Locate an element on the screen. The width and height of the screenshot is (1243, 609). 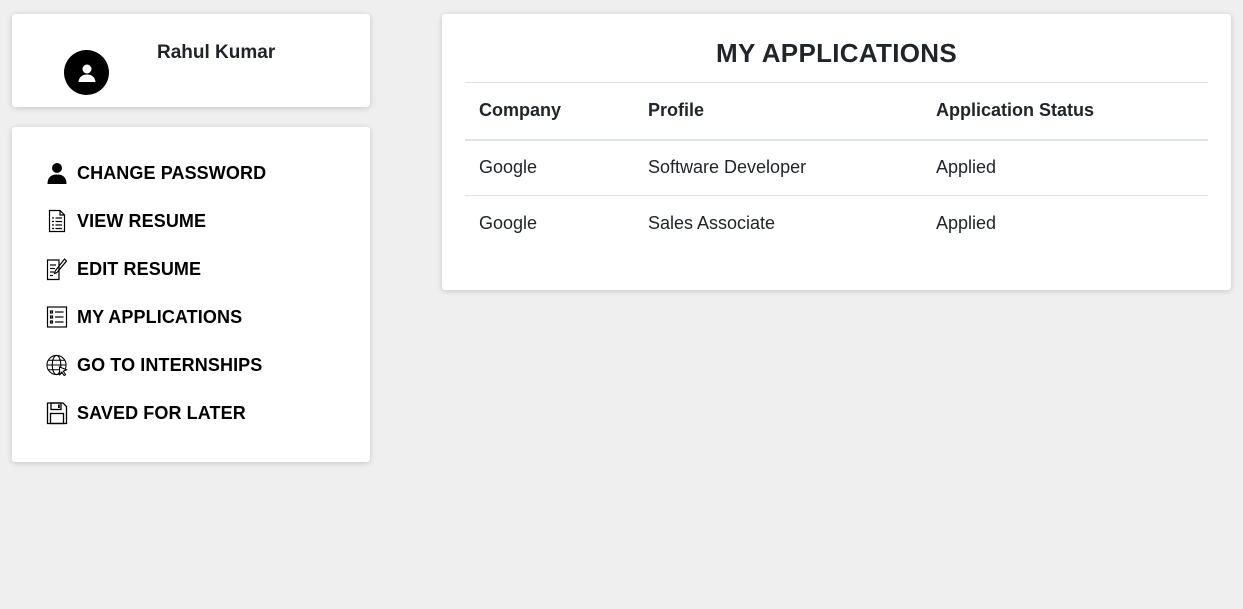
table-row: Google Software Developer Applied is located at coordinates (836, 168).